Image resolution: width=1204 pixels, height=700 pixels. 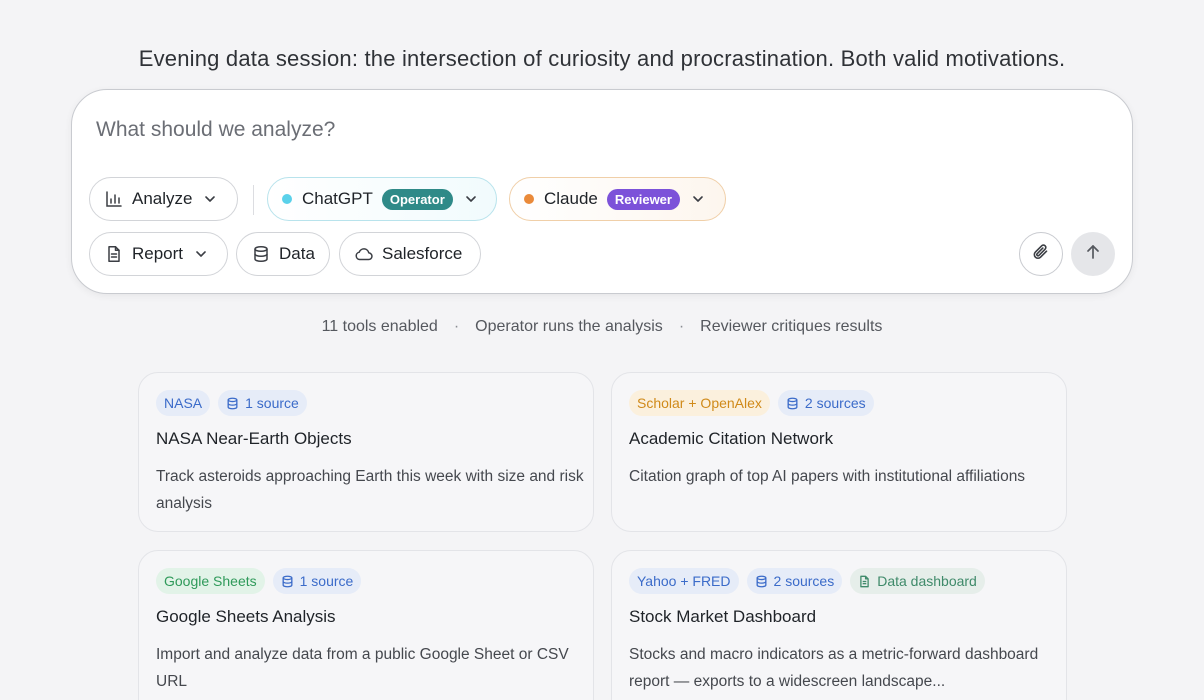 What do you see at coordinates (684, 581) in the screenshot?
I see `source-tag: Yahoo + FRED` at bounding box center [684, 581].